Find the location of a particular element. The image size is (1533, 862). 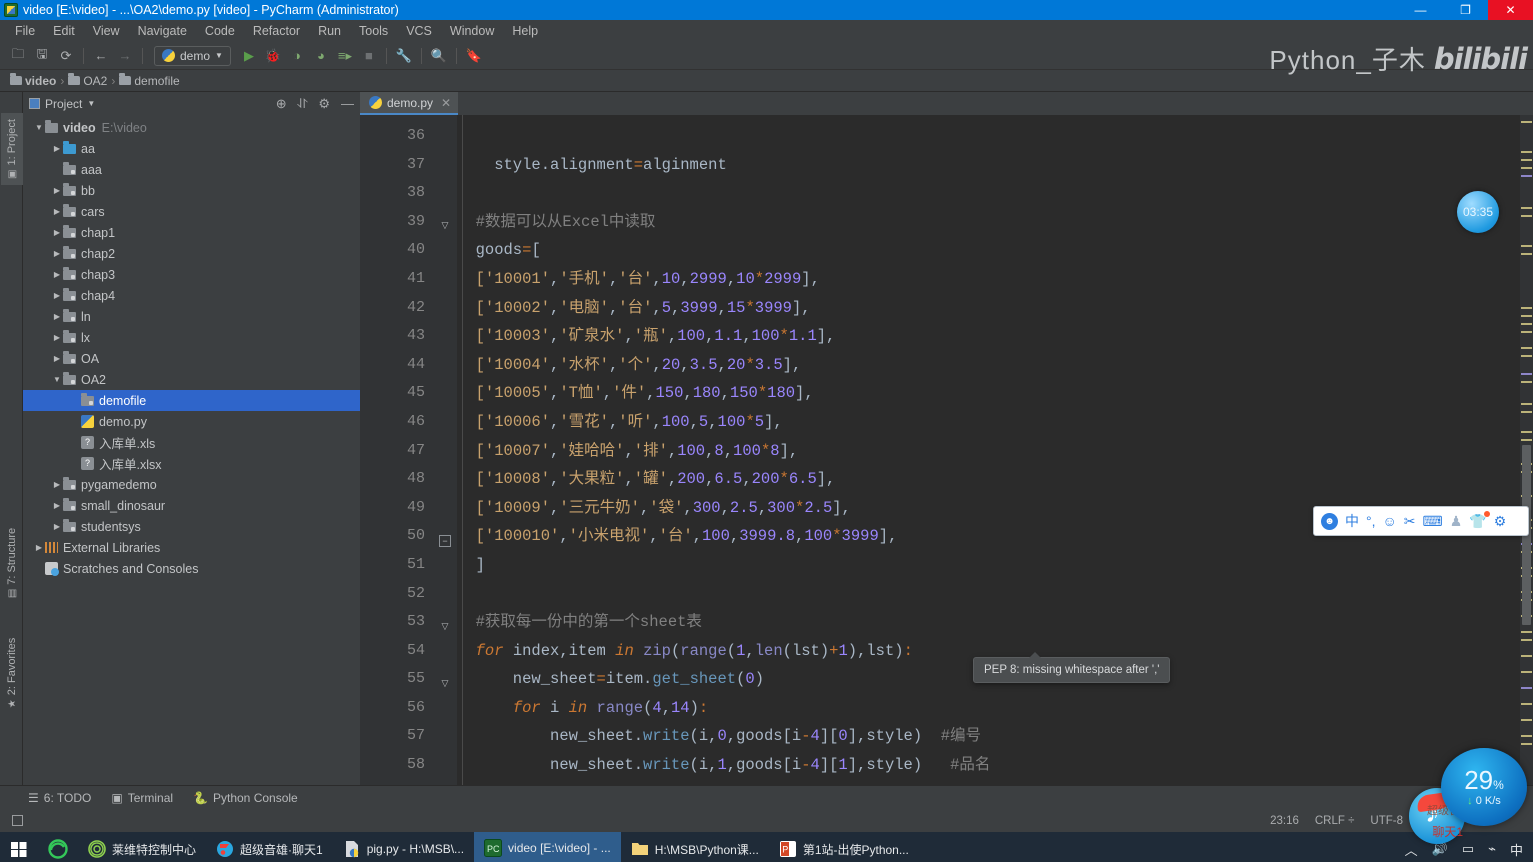

keyboard-icon: ⌨ is located at coordinates (1433, 521).